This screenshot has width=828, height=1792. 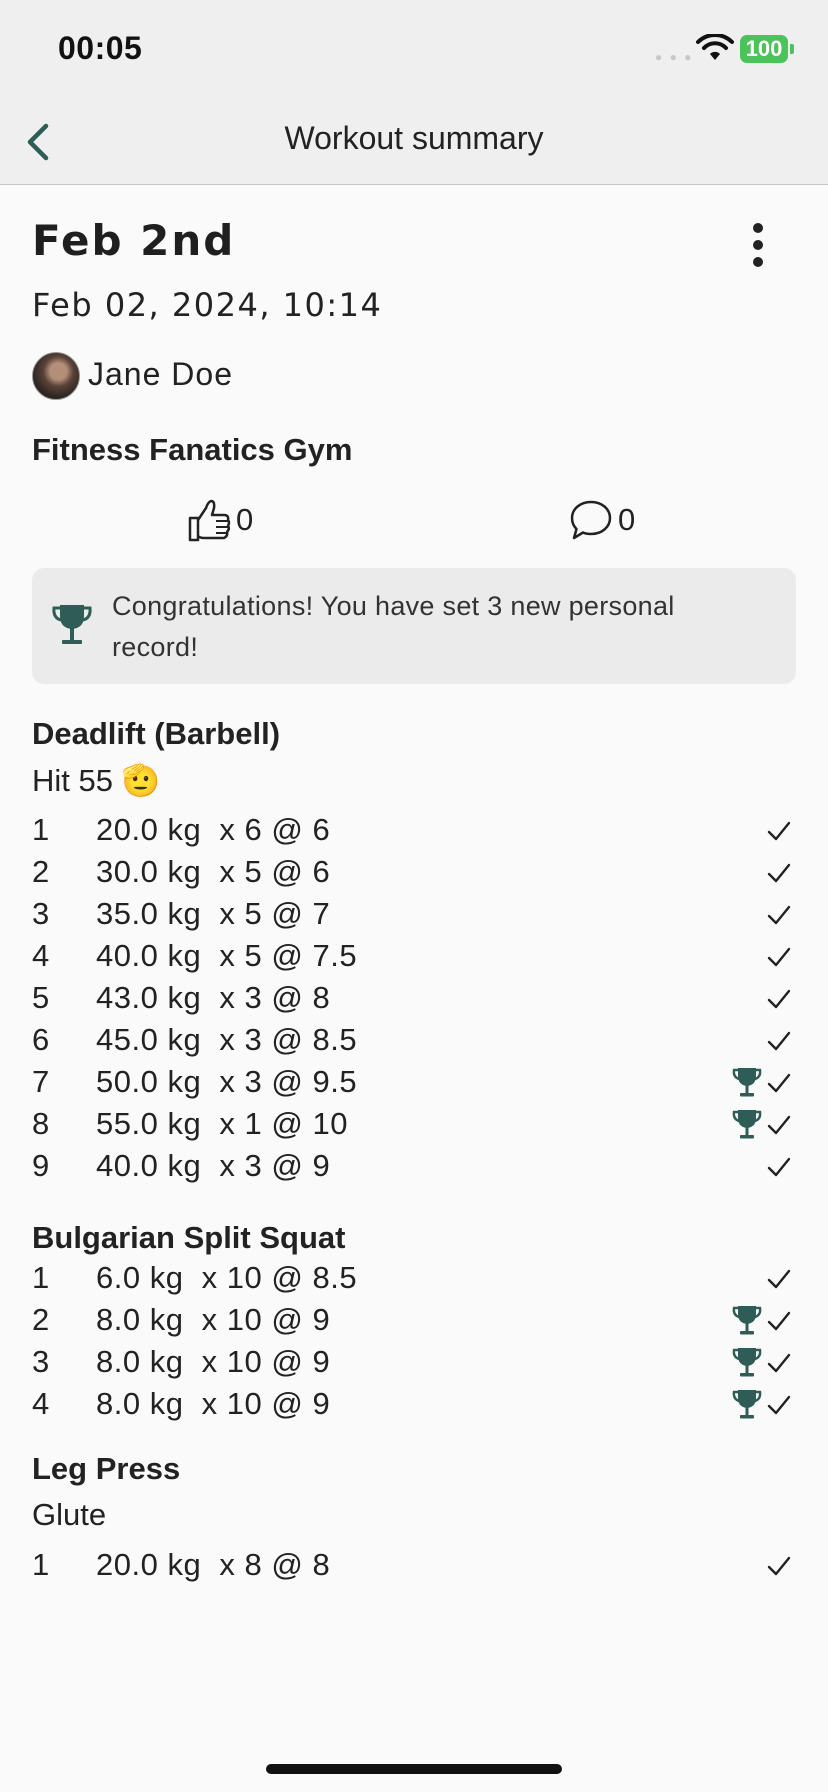 I want to click on like-count: 0, so click(x=245, y=519).